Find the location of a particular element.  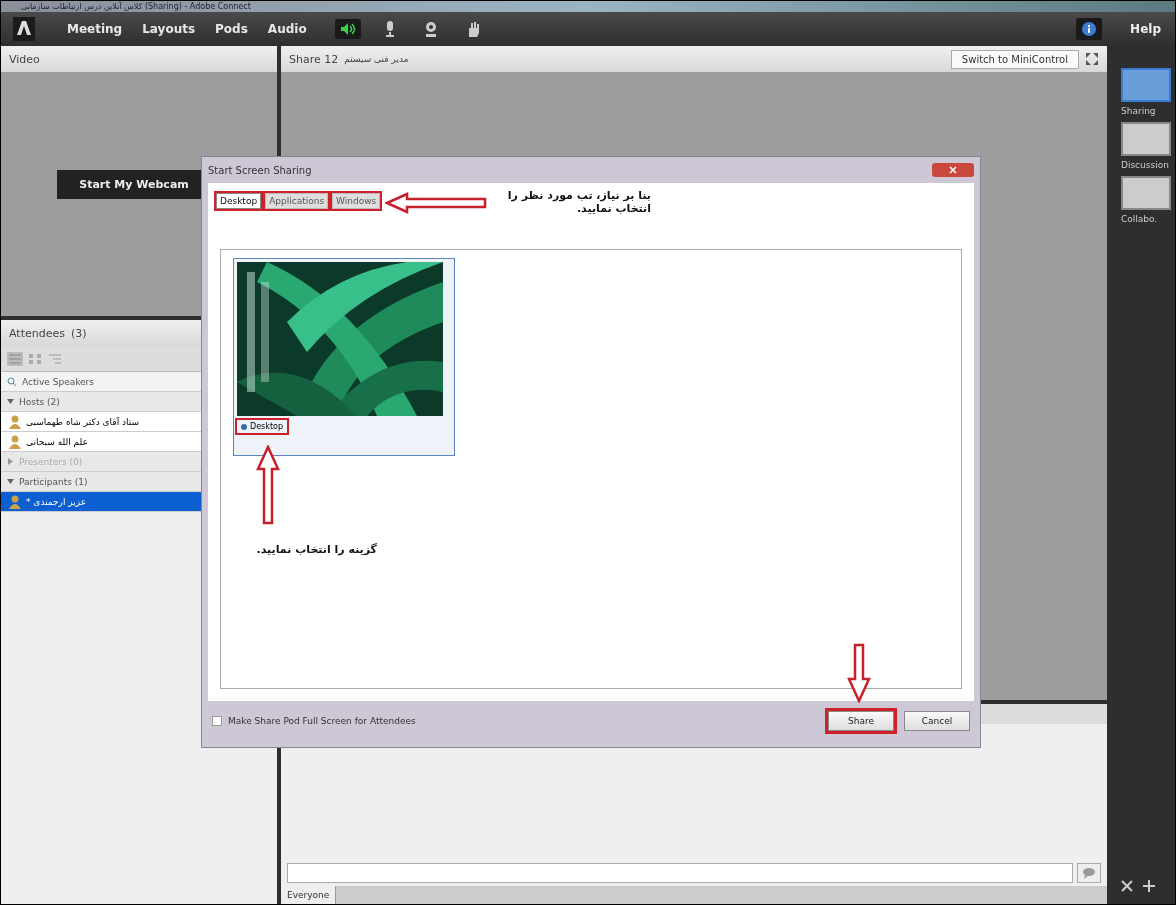

attendee-name: عزیز ارجمندی * is located at coordinates (56, 501).